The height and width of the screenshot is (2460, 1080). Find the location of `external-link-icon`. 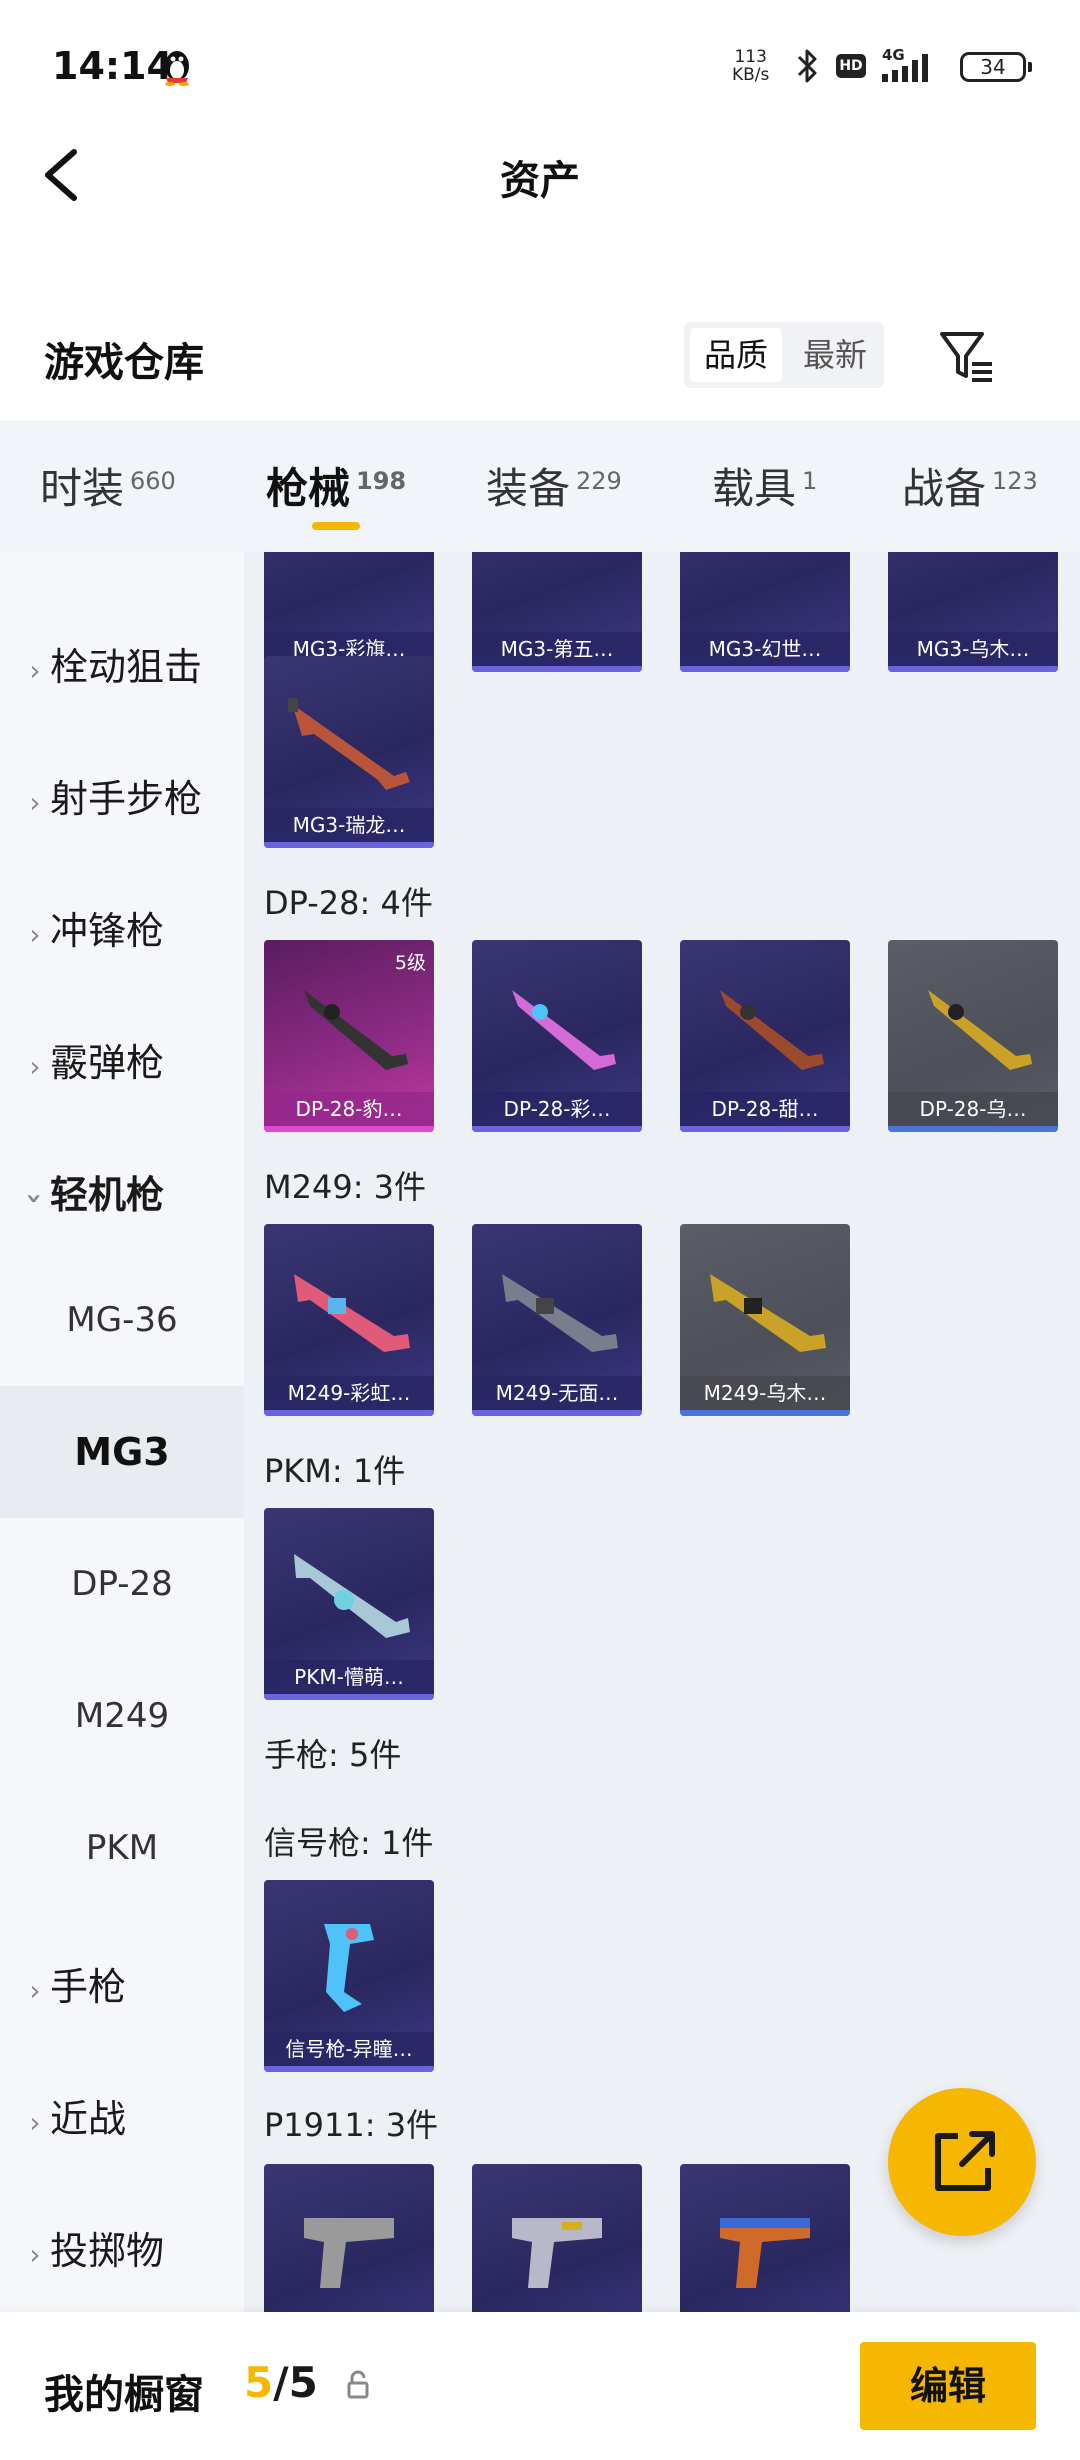

external-link-icon is located at coordinates (965, 2161).